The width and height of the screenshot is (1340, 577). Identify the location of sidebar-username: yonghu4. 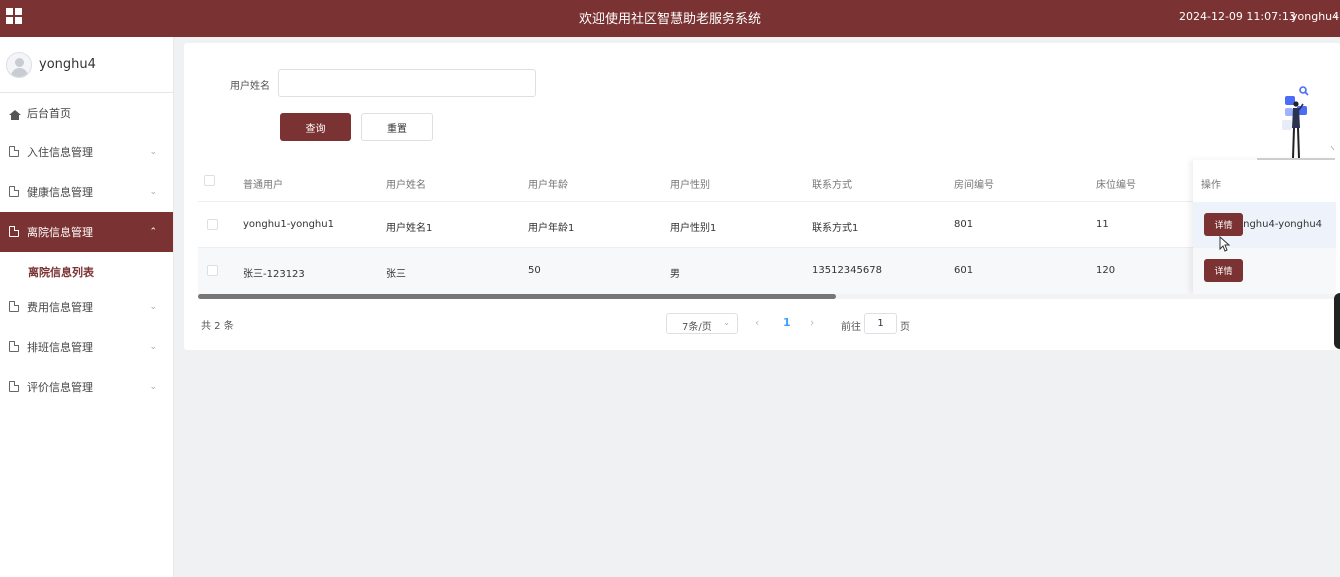
(67, 64).